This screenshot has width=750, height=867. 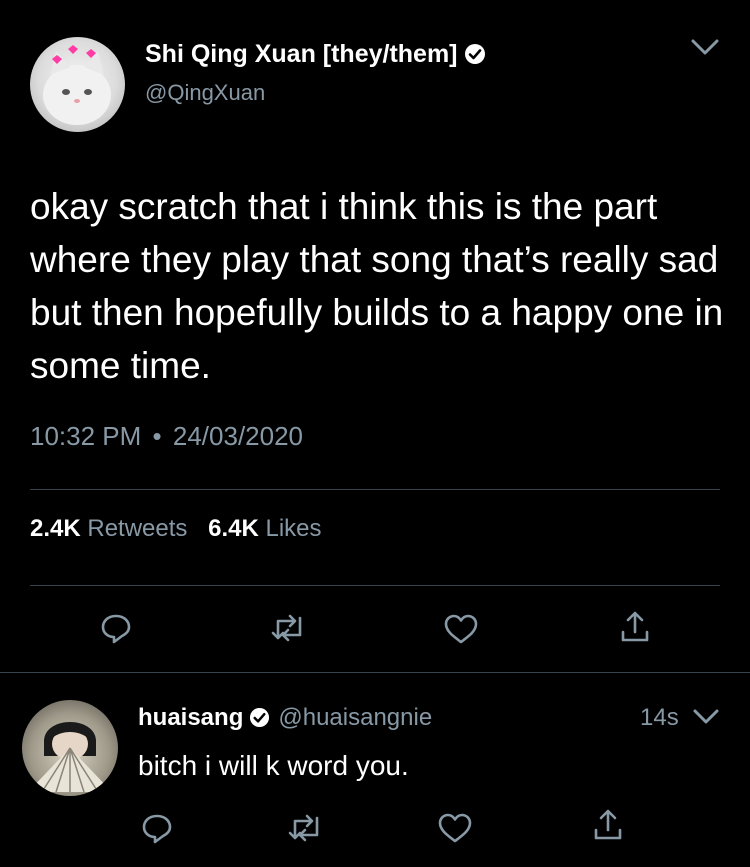 I want to click on likes-count: 6.4K, so click(x=233, y=528).